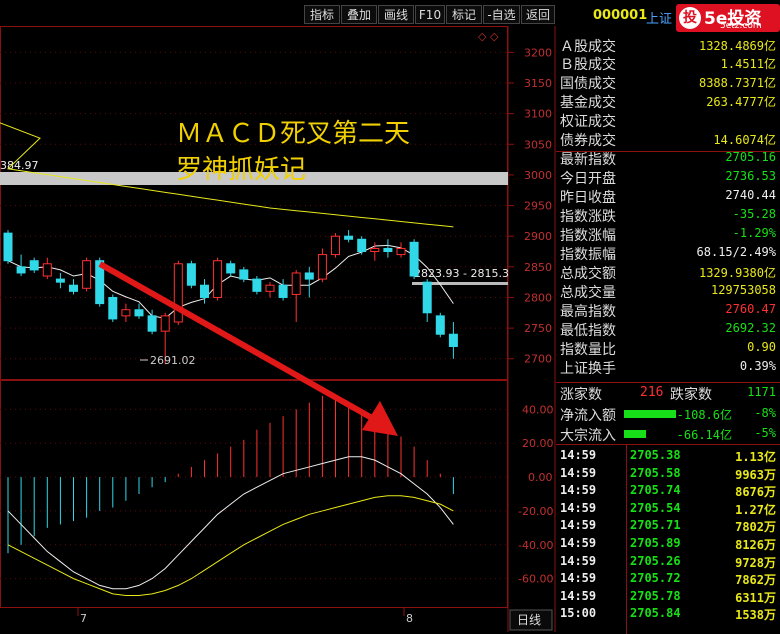 The width and height of the screenshot is (780, 634). What do you see at coordinates (588, 217) in the screenshot?
I see `quote-label: 指数涨跌` at bounding box center [588, 217].